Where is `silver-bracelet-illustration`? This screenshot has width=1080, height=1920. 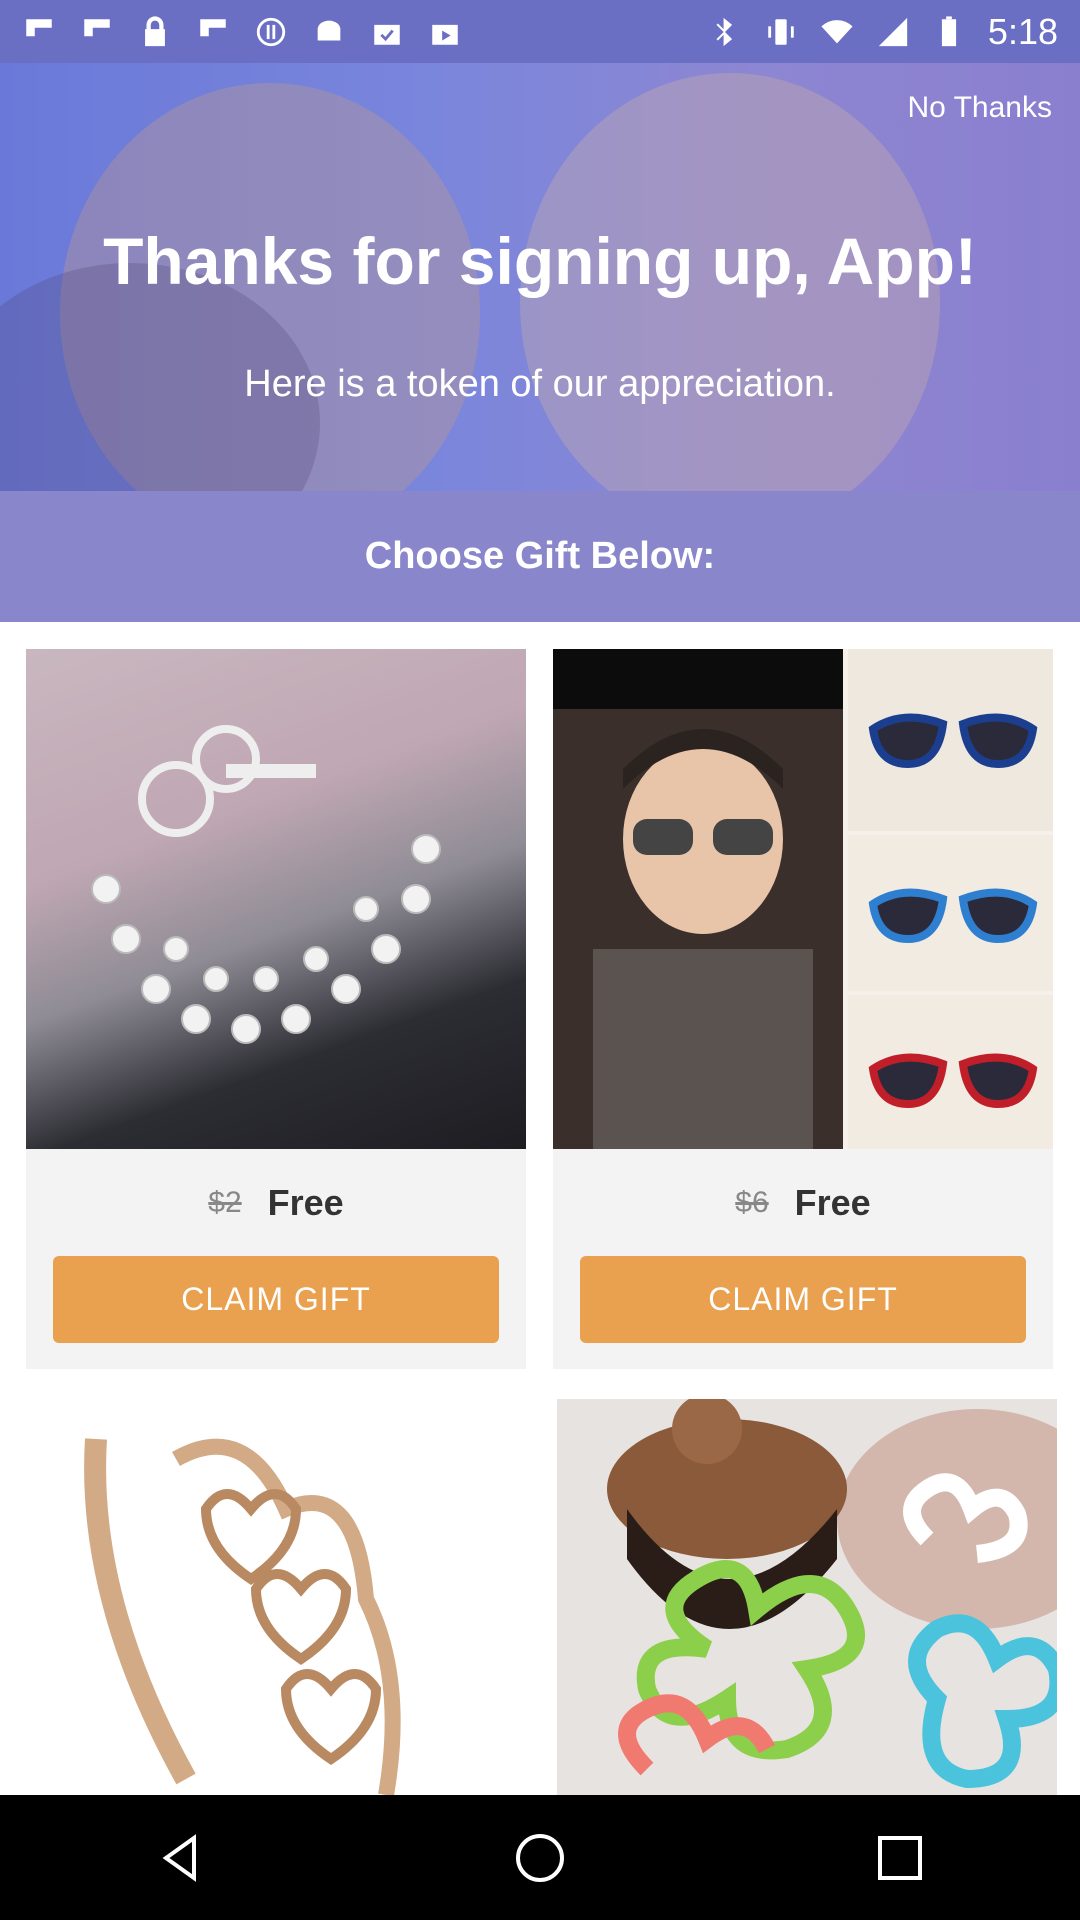 silver-bracelet-illustration is located at coordinates (266, 884).